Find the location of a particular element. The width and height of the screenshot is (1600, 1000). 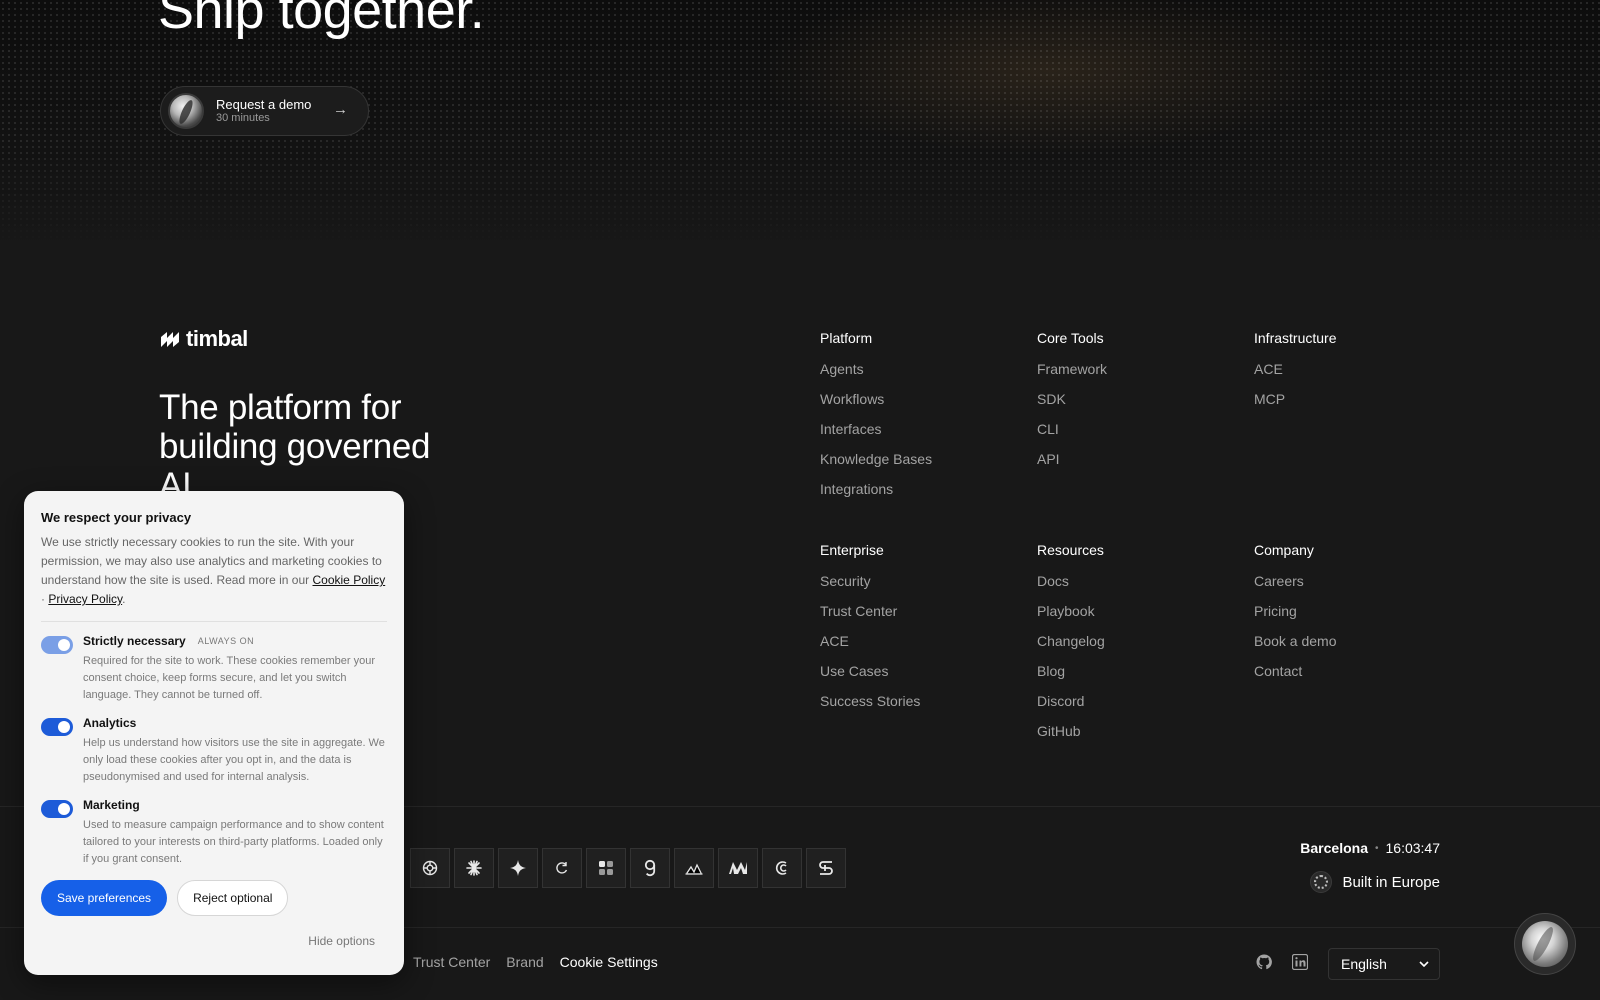

linkedin-icon is located at coordinates (1300, 962).